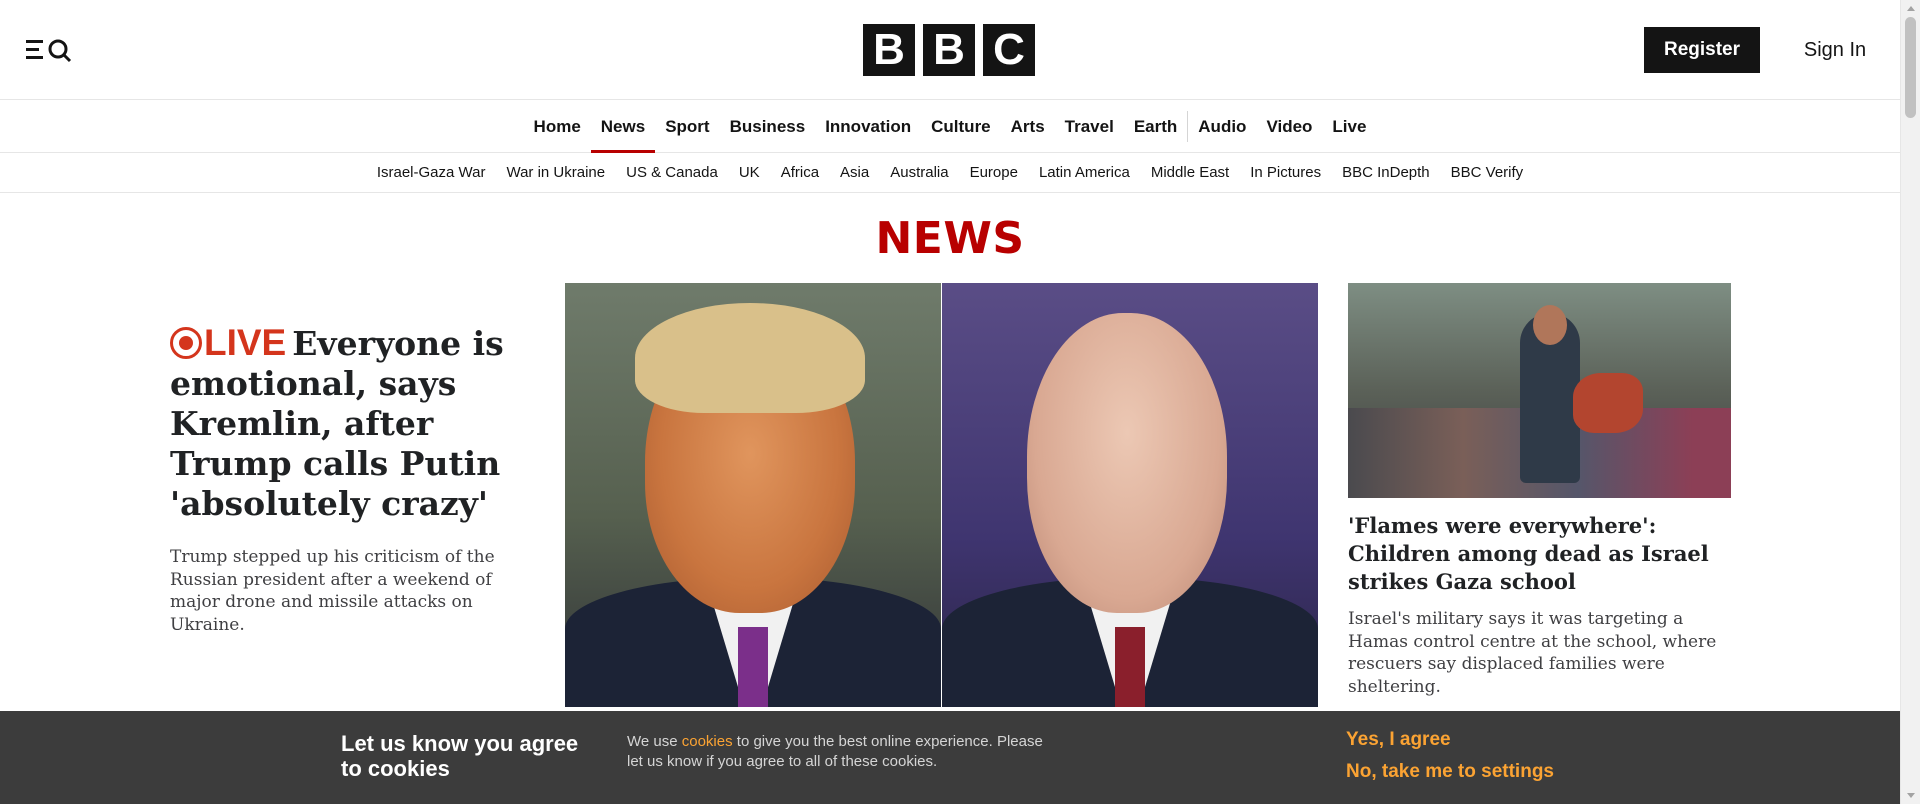 Image resolution: width=1920 pixels, height=804 pixels. I want to click on nav-item-home: Home, so click(557, 126).